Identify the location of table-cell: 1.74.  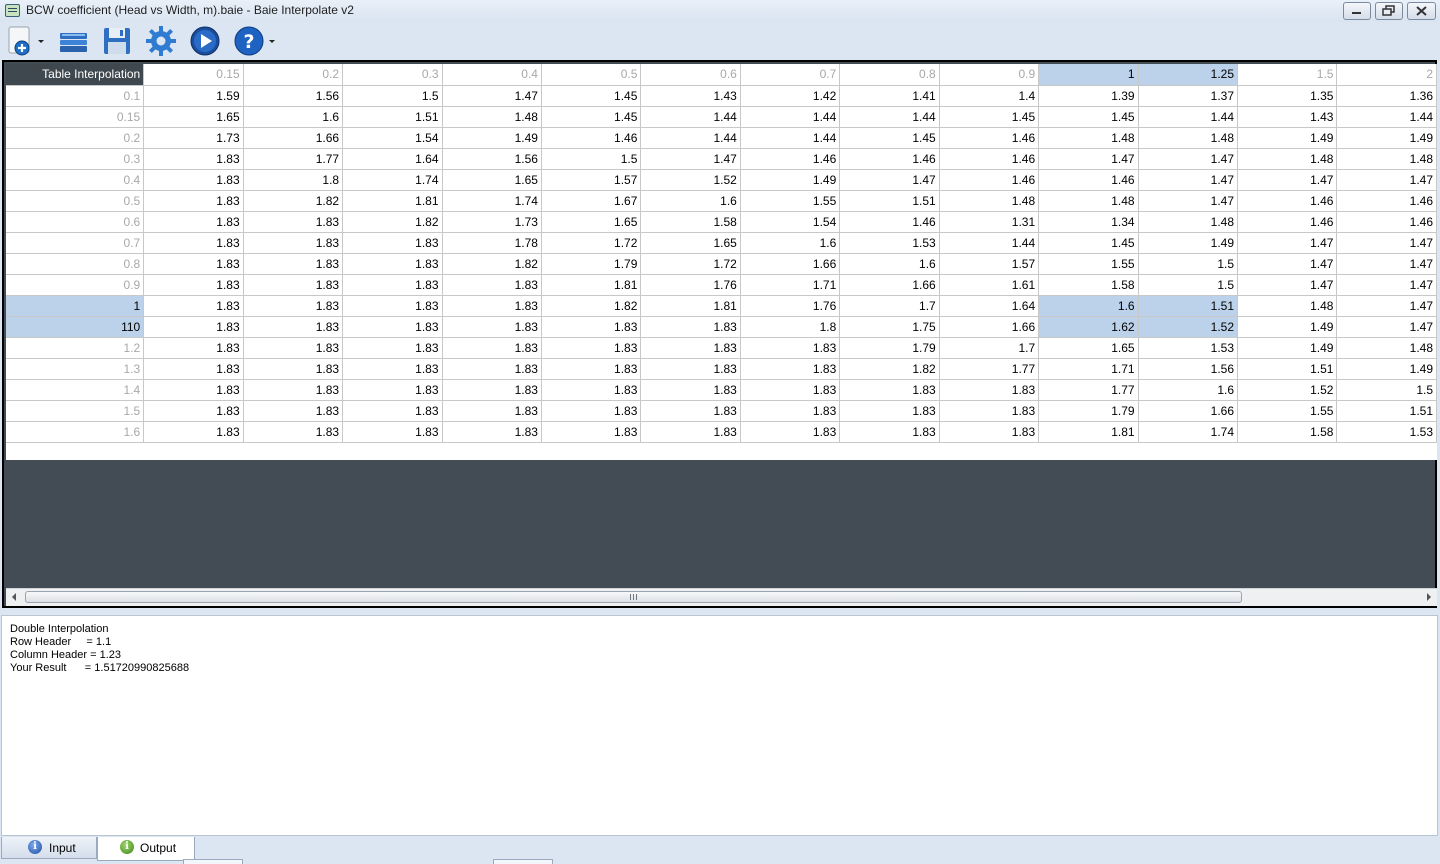
(1188, 432).